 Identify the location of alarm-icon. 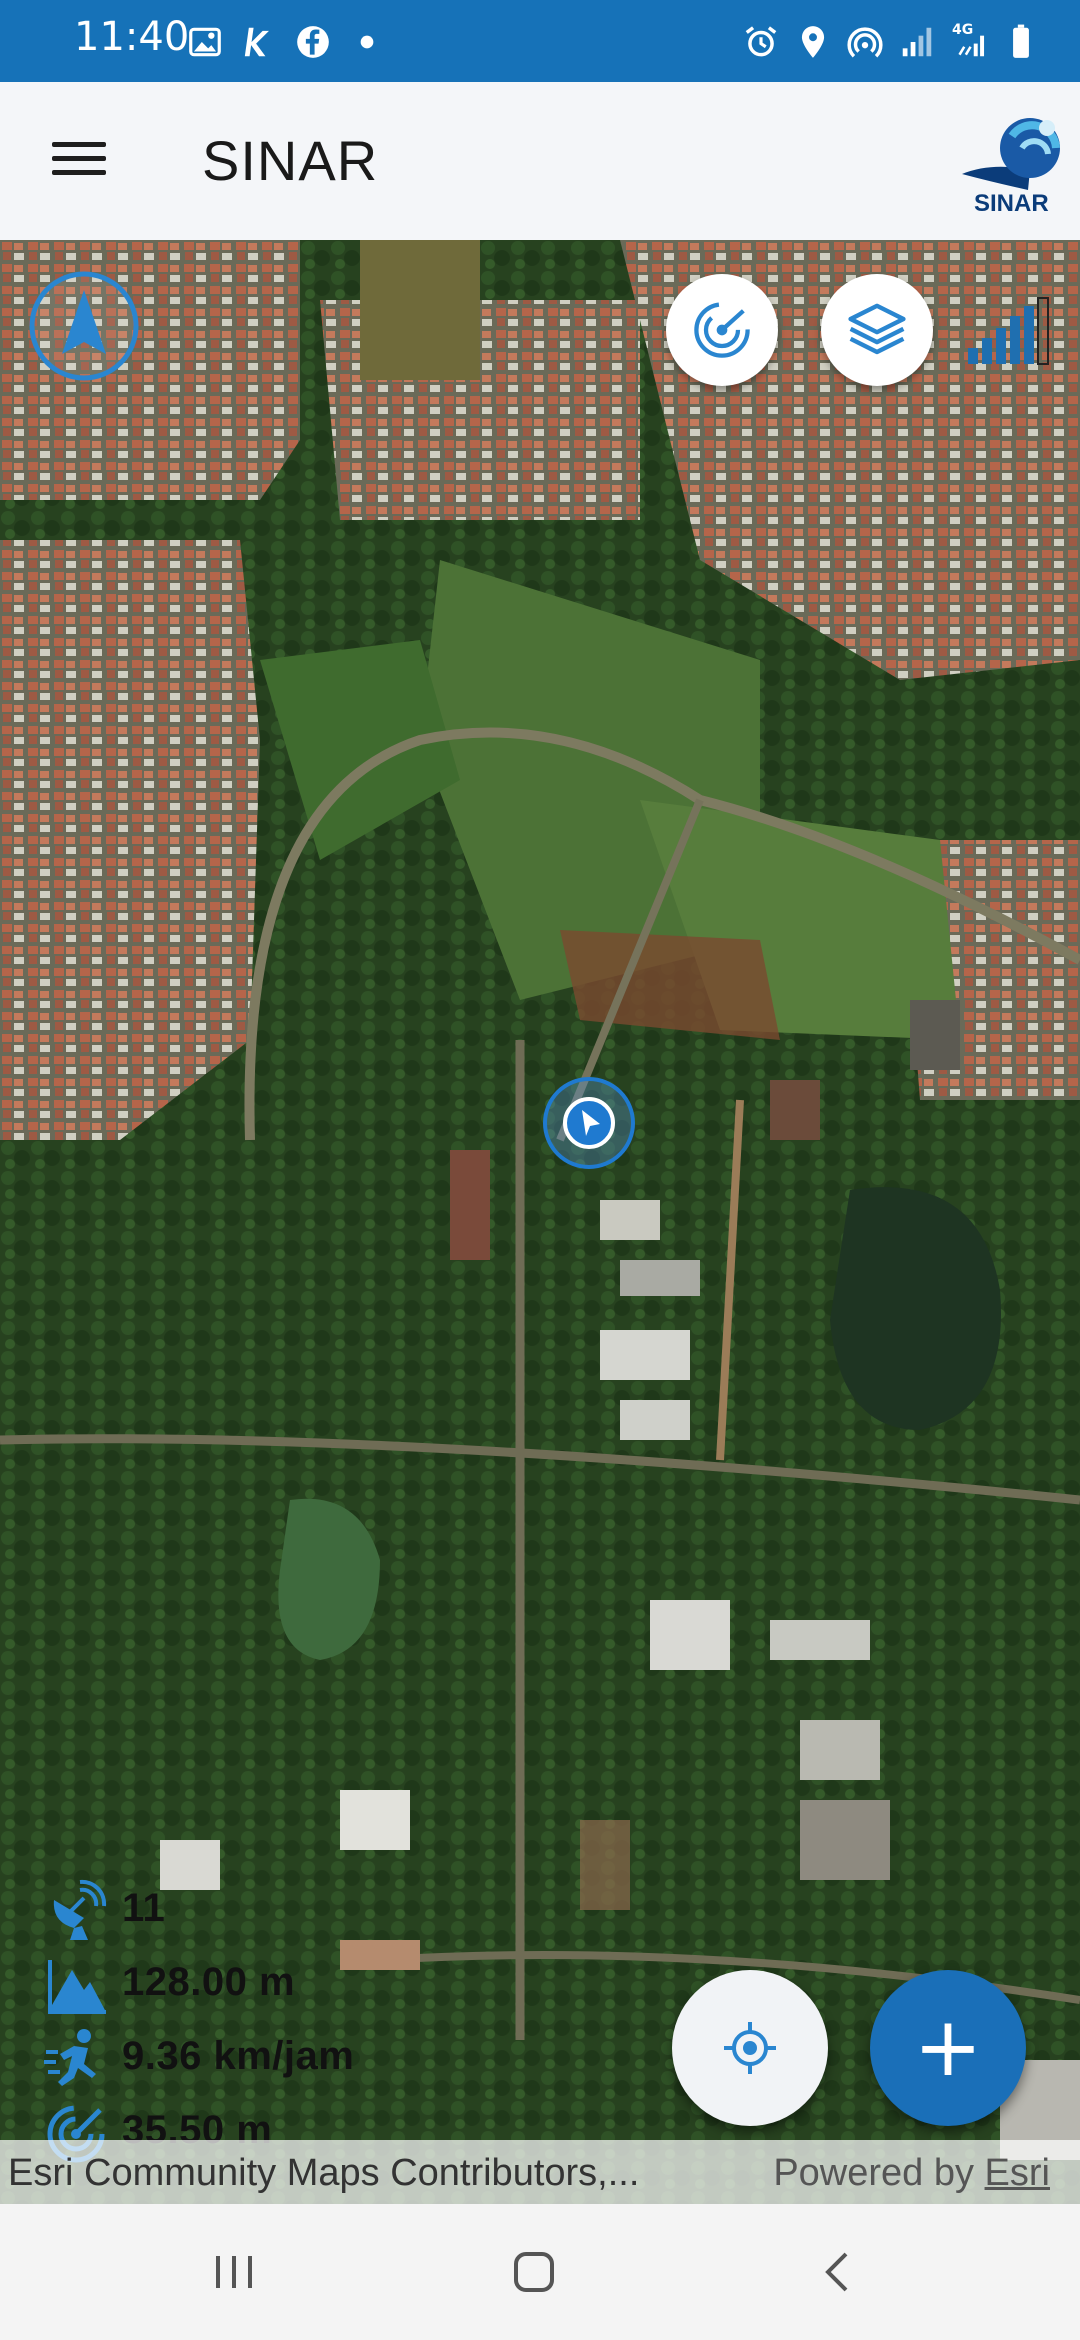
(761, 42).